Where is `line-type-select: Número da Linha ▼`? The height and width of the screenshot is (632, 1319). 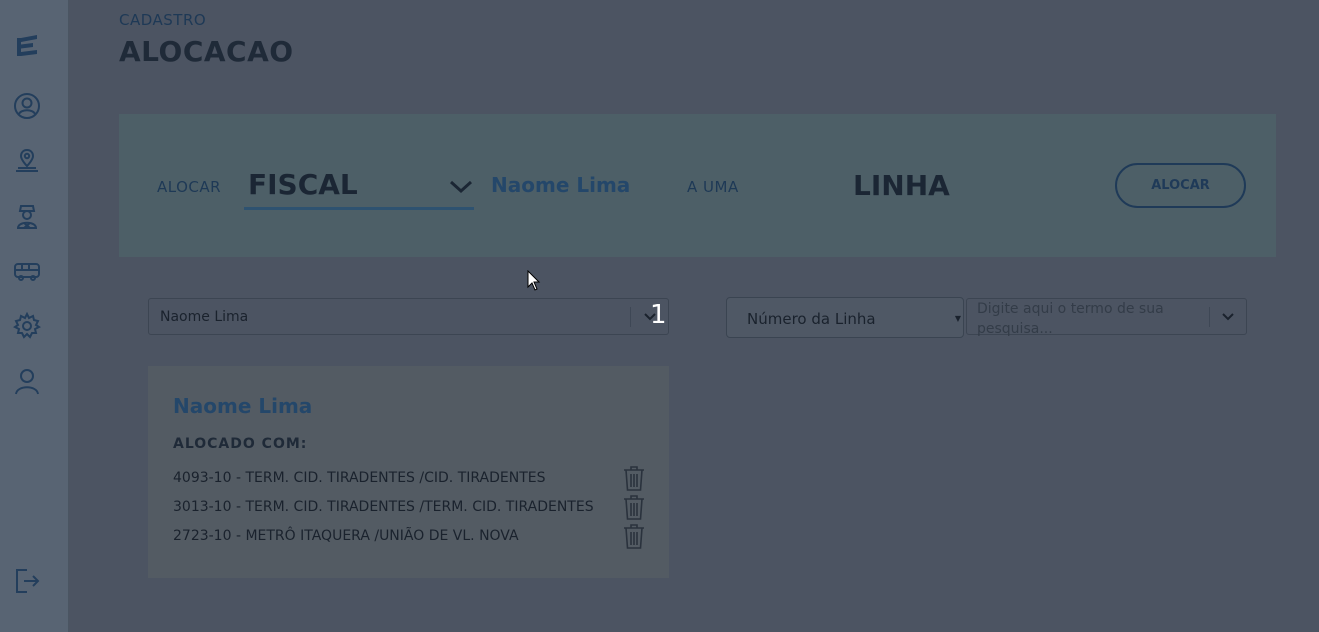 line-type-select: Número da Linha ▼ is located at coordinates (845, 317).